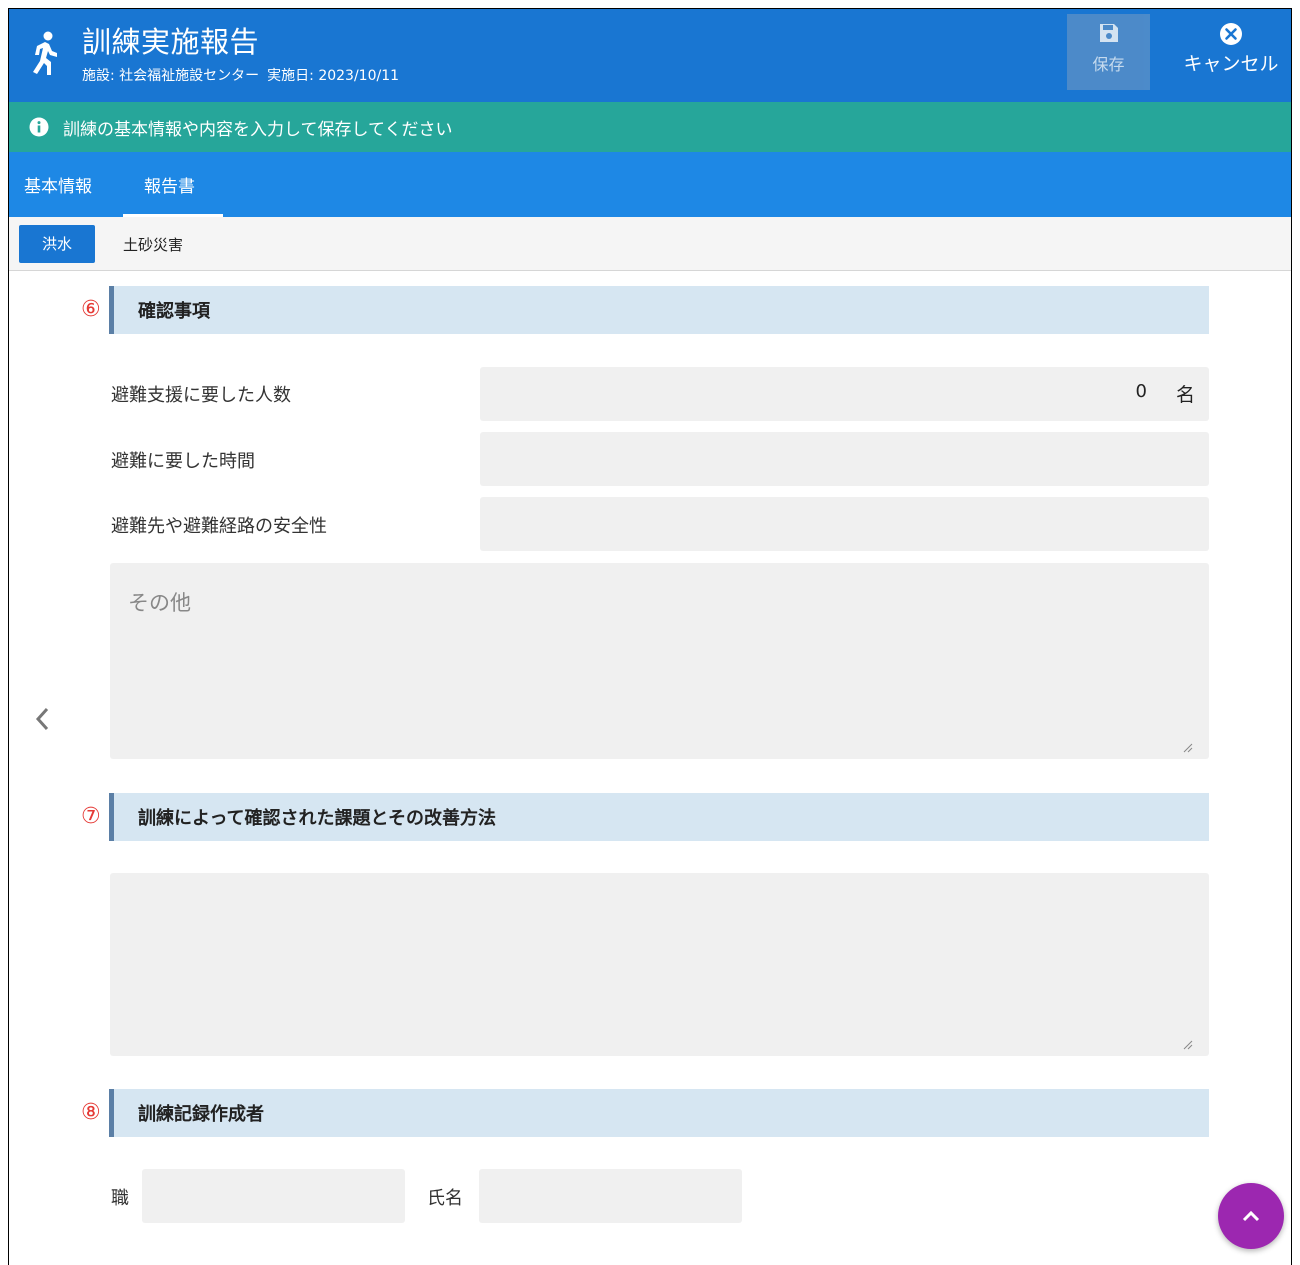 Image resolution: width=1300 pixels, height=1265 pixels. What do you see at coordinates (650, 127) in the screenshot?
I see `info-banner: 訓練の基本情報や内容を入力して保存してください` at bounding box center [650, 127].